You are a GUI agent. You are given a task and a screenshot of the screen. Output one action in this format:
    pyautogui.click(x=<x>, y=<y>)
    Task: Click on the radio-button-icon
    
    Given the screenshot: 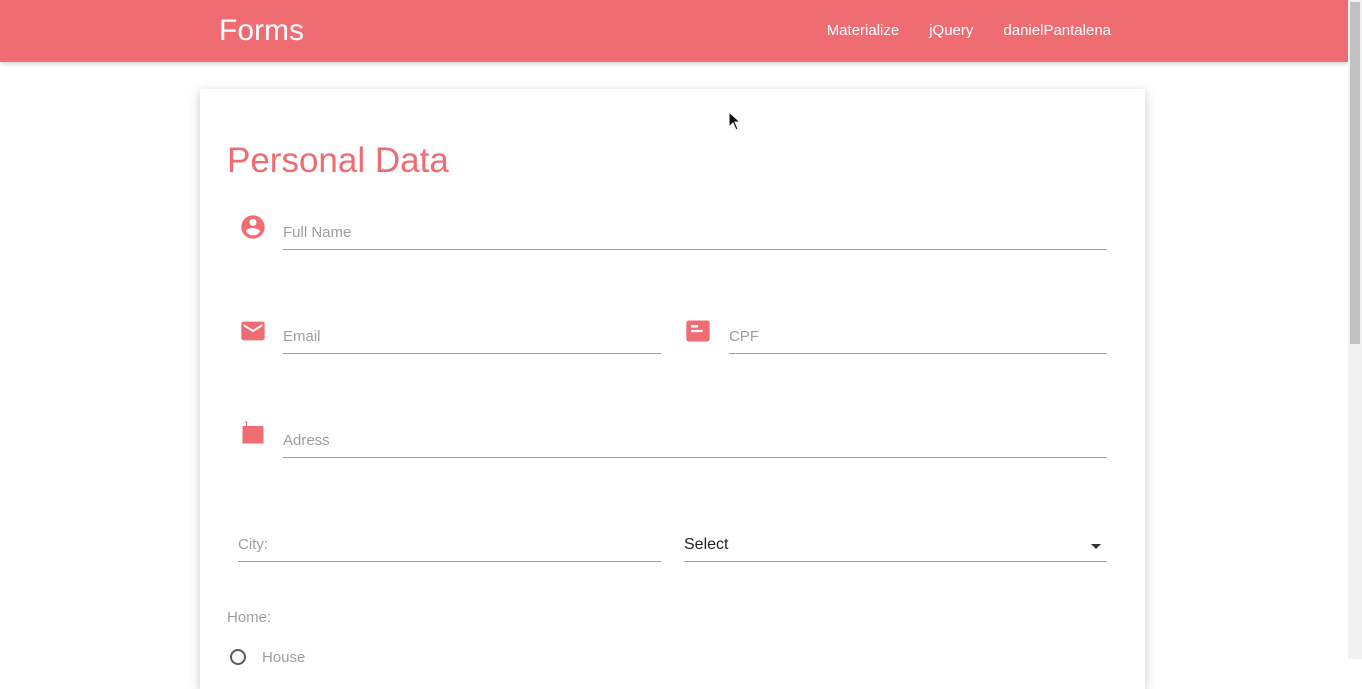 What is the action you would take?
    pyautogui.click(x=238, y=657)
    